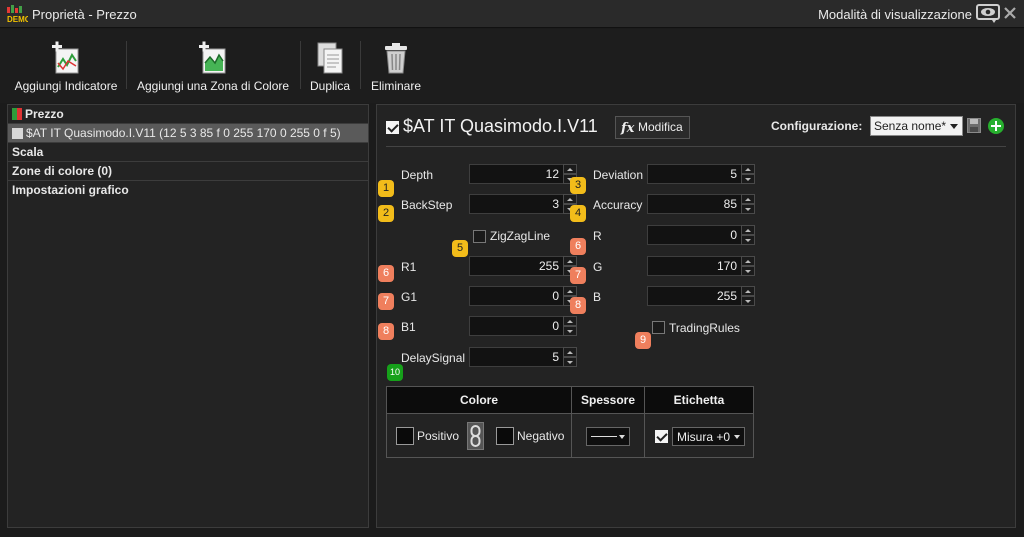 The image size is (1024, 537). What do you see at coordinates (974, 125) in the screenshot?
I see `save-config-icon` at bounding box center [974, 125].